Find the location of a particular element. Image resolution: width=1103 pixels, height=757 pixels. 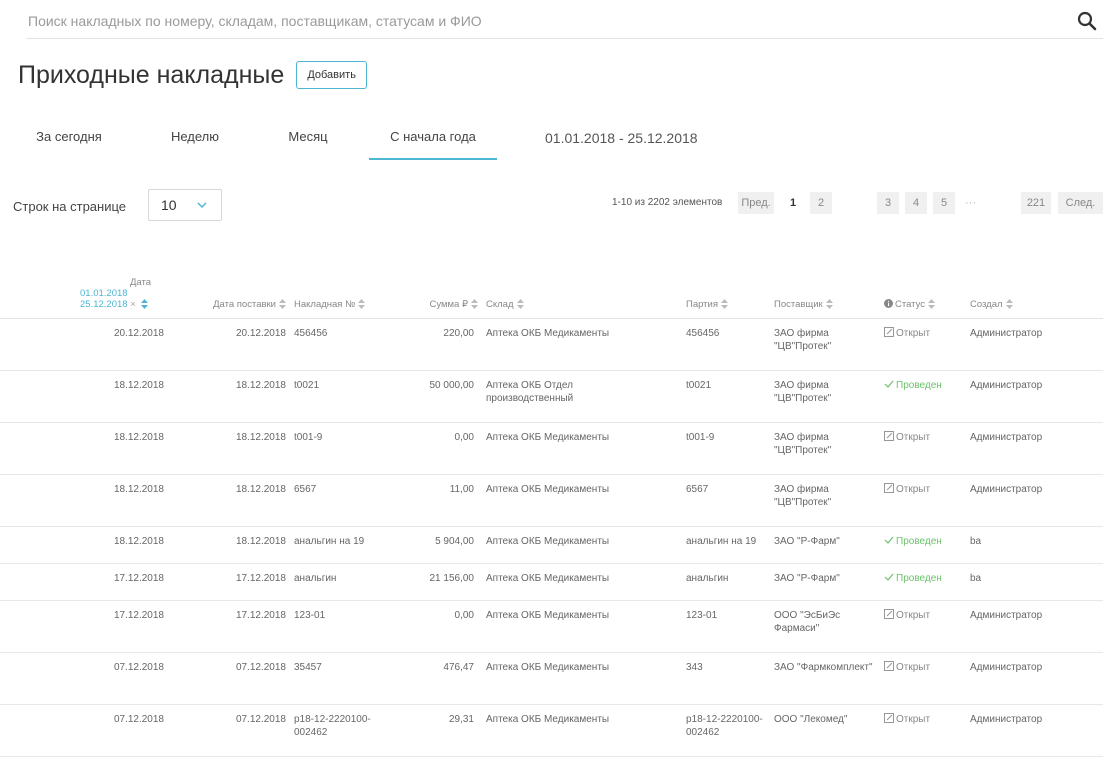

cell-sum: 11,00 is located at coordinates (441, 500).